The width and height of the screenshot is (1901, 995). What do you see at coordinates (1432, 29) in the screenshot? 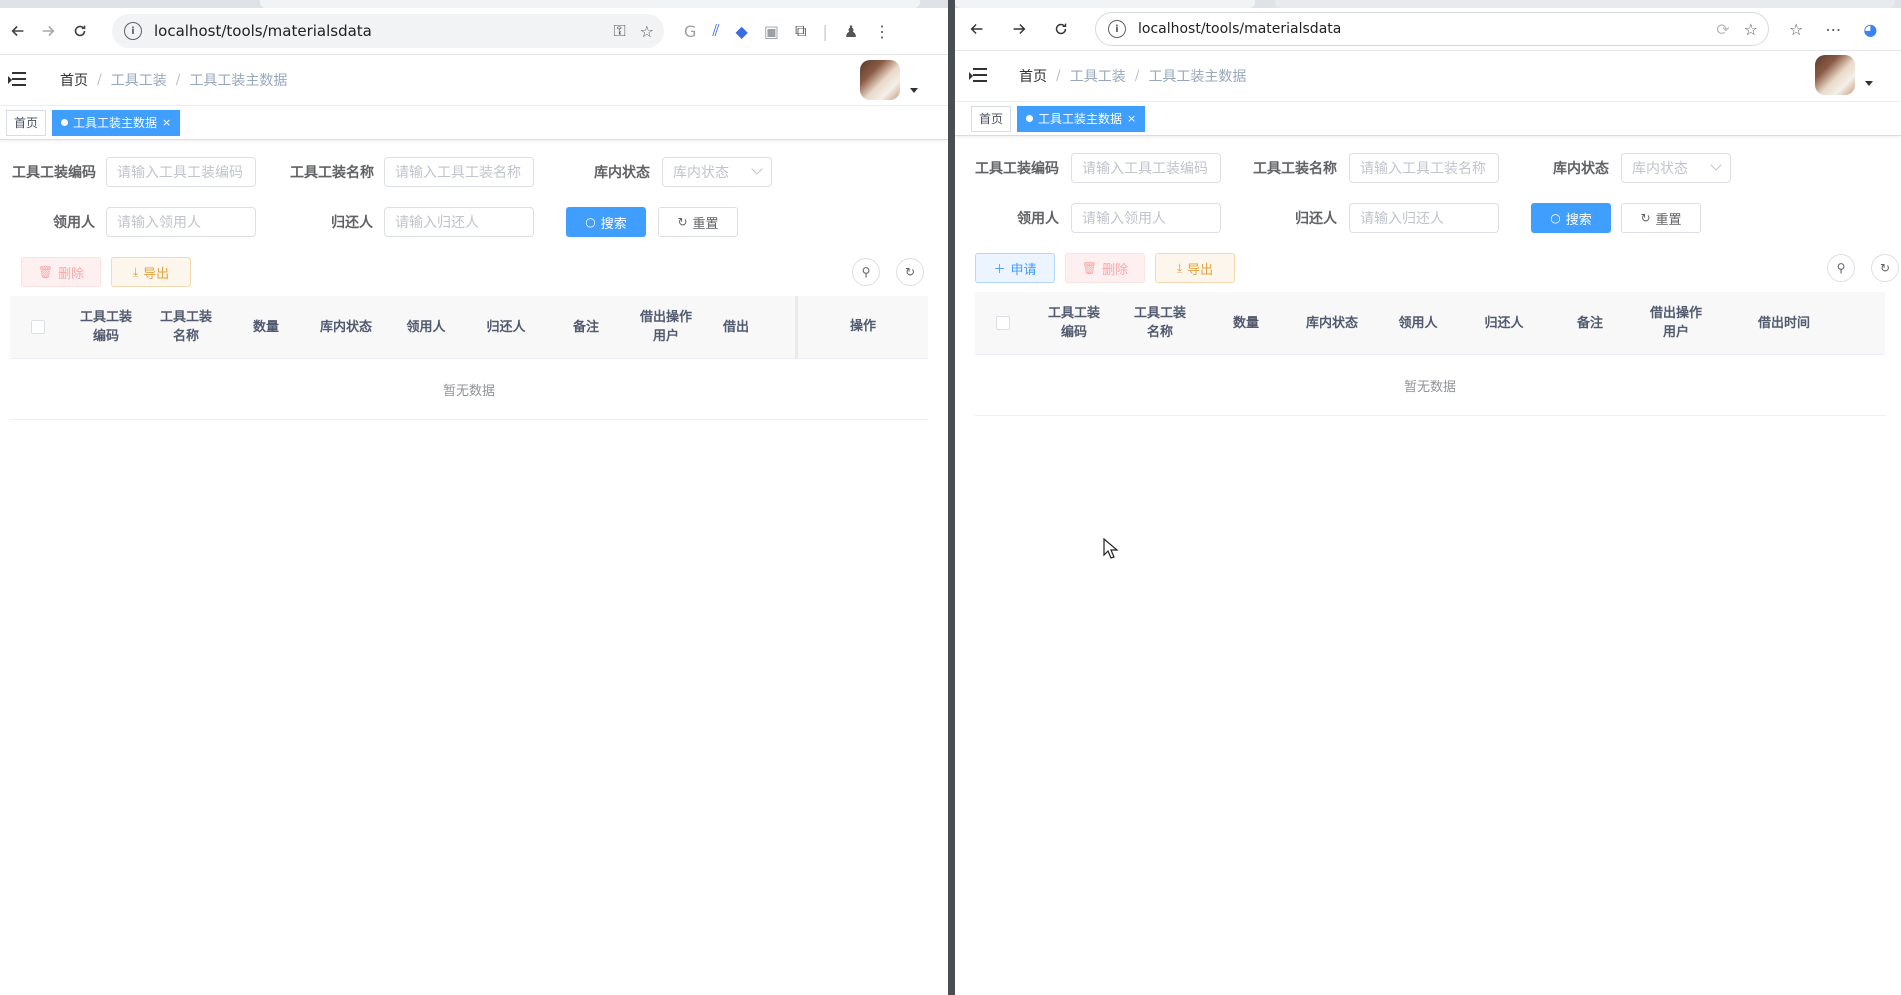
I see `address-bar: i localhost/tools/materialsdata ⟳ ☆` at bounding box center [1432, 29].